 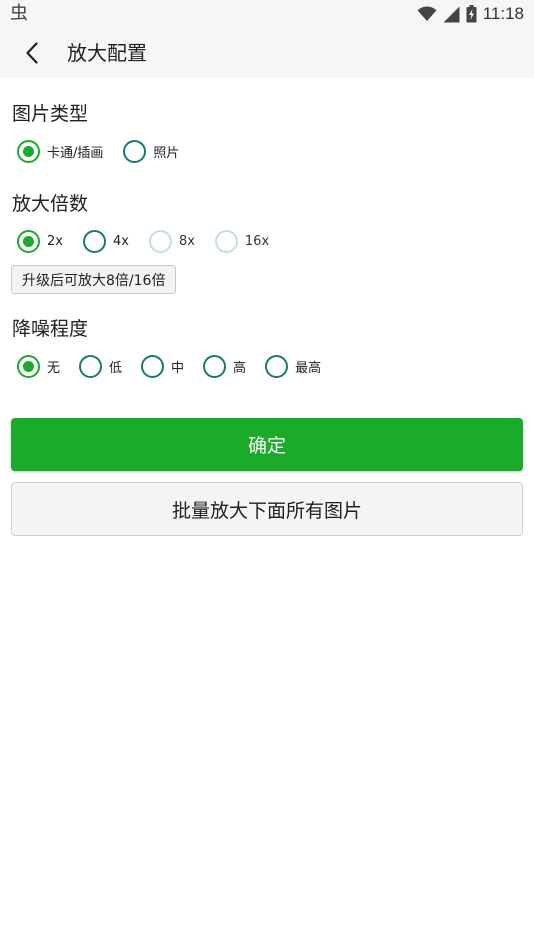 I want to click on wifi-icon, so click(x=427, y=14).